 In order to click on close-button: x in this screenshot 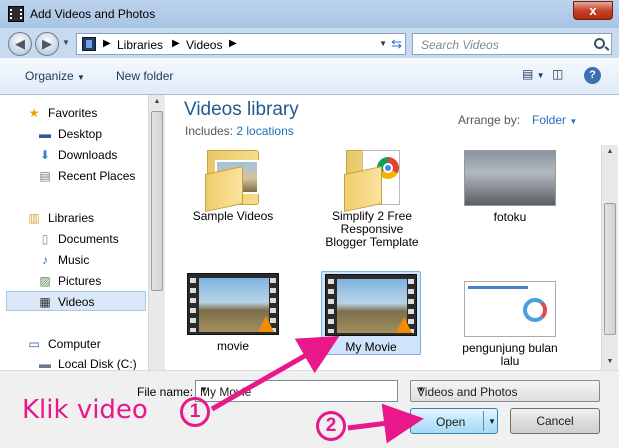, I will do `click(593, 10)`.